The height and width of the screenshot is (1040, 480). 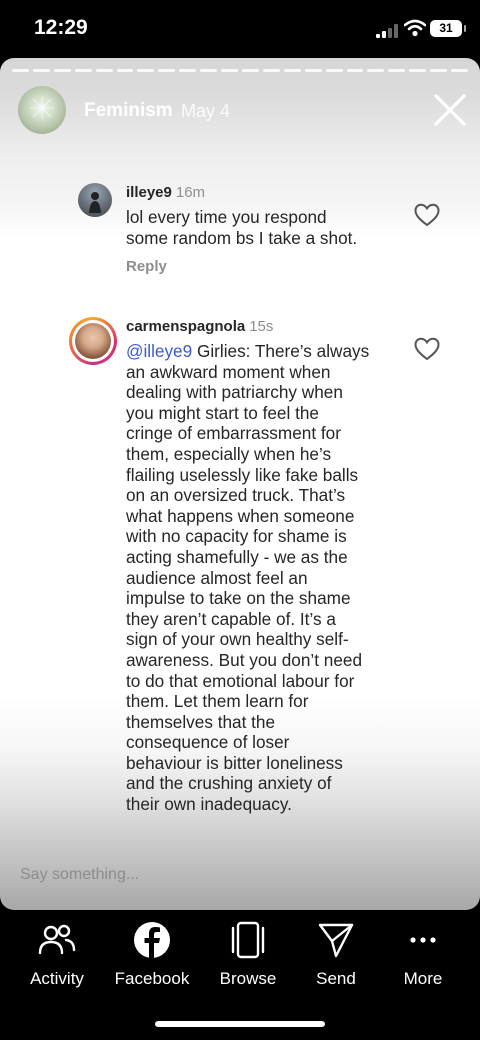 What do you see at coordinates (248, 940) in the screenshot?
I see `browse-icon` at bounding box center [248, 940].